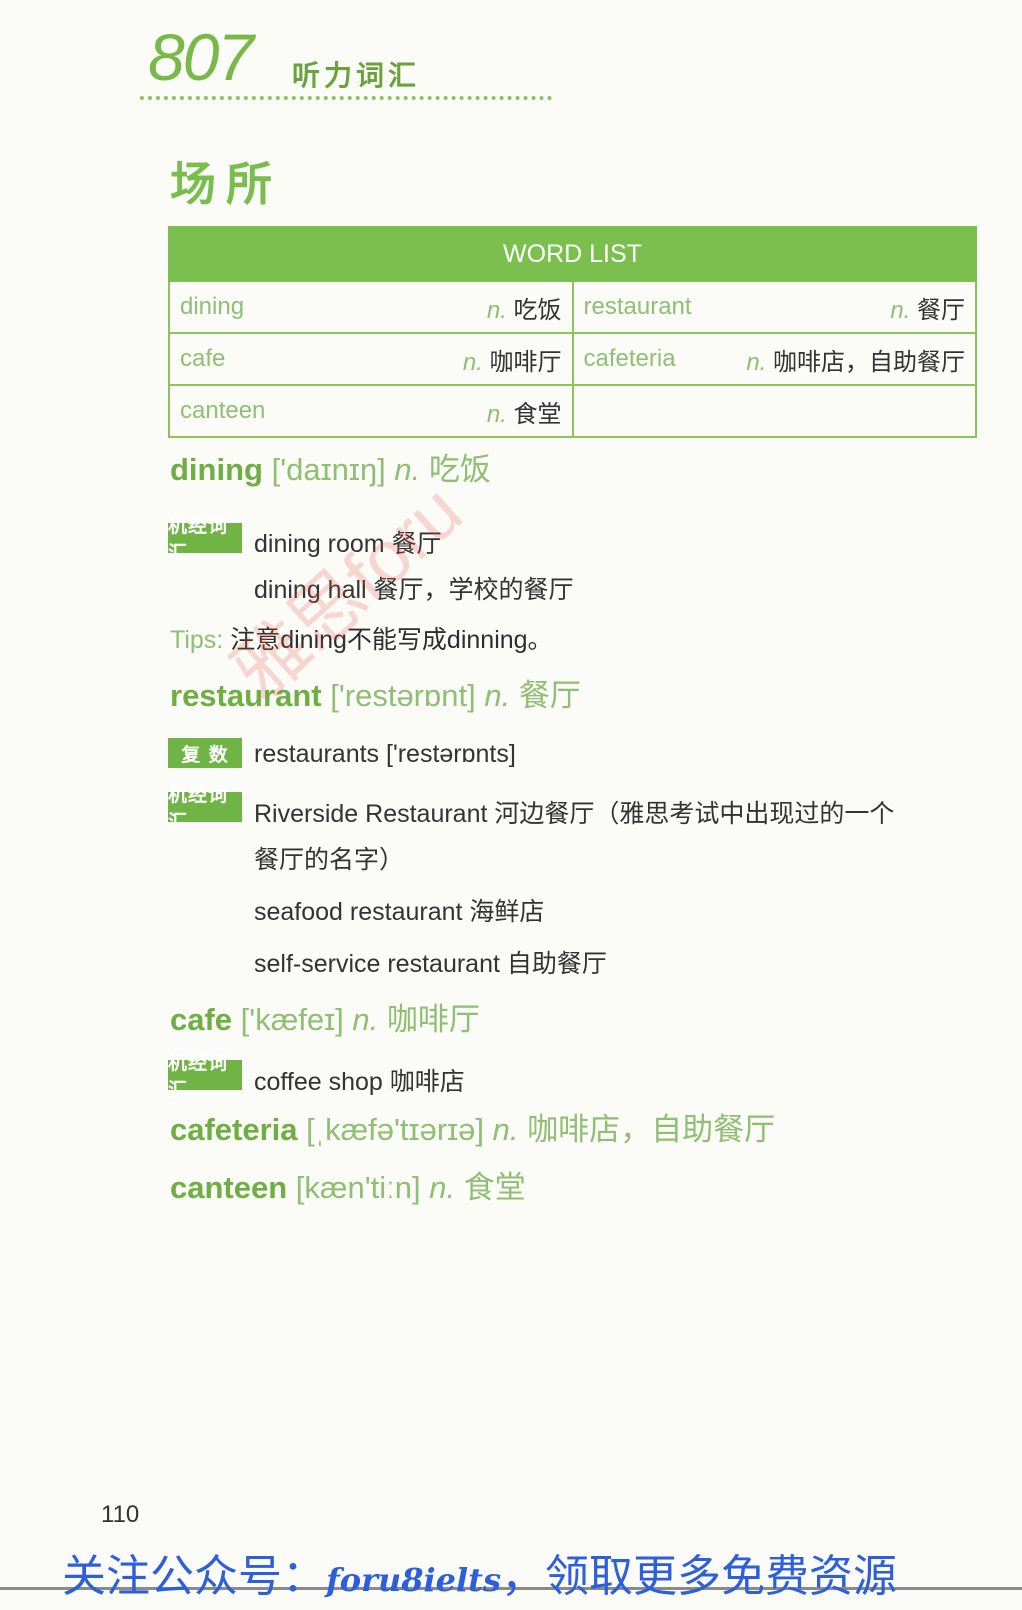  I want to click on word: cafeteria, so click(629, 358).